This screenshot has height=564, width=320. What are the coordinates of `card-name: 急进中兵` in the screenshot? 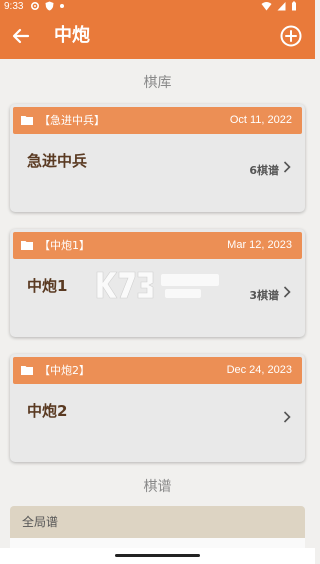 It's located at (57, 161).